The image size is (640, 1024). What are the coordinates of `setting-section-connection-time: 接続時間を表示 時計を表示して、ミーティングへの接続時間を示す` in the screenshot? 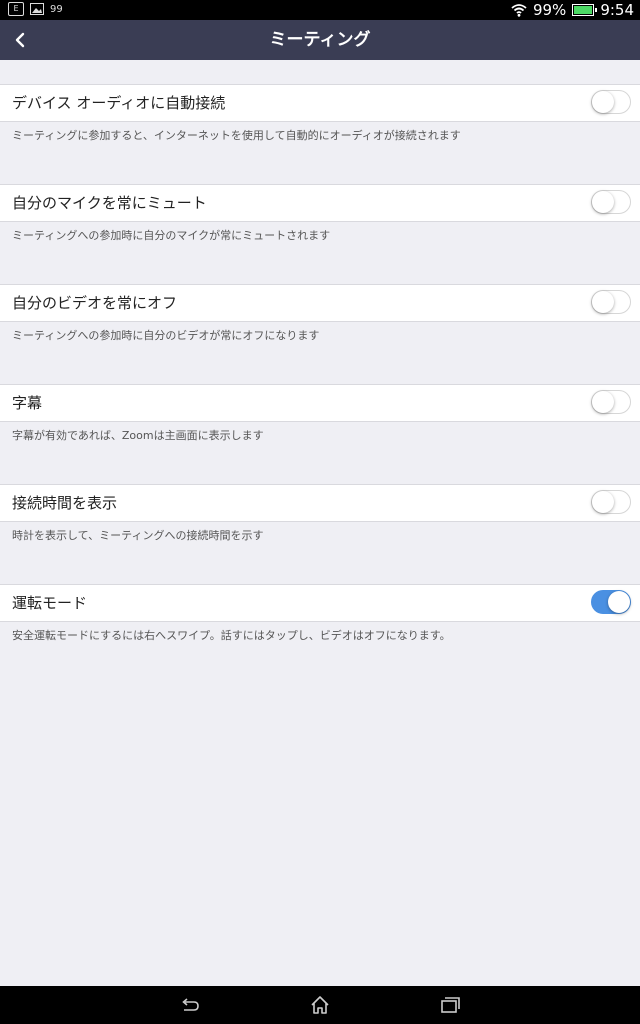 It's located at (320, 522).